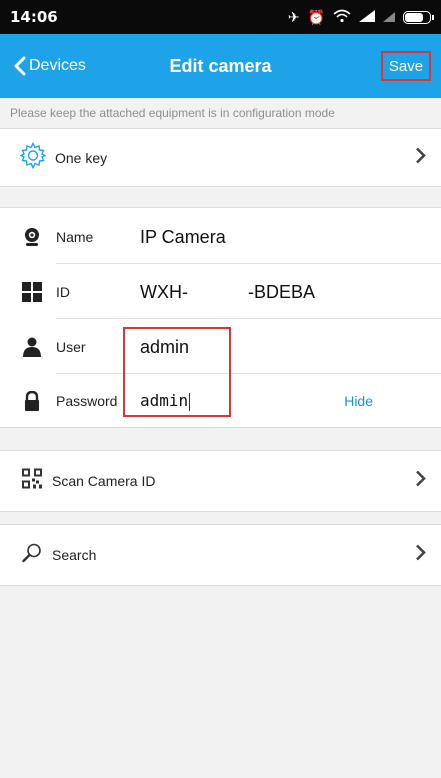  What do you see at coordinates (220, 481) in the screenshot?
I see `scan-camera-id-row: Scan Camera ID` at bounding box center [220, 481].